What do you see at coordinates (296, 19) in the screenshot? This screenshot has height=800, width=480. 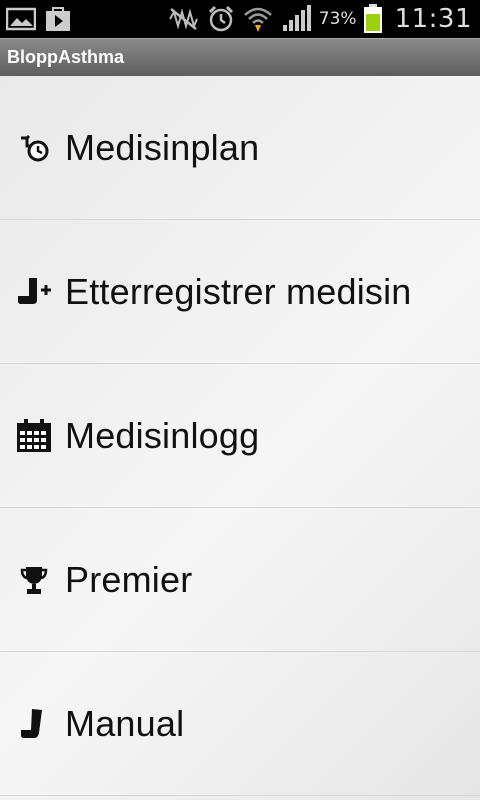 I see `signal-icon` at bounding box center [296, 19].